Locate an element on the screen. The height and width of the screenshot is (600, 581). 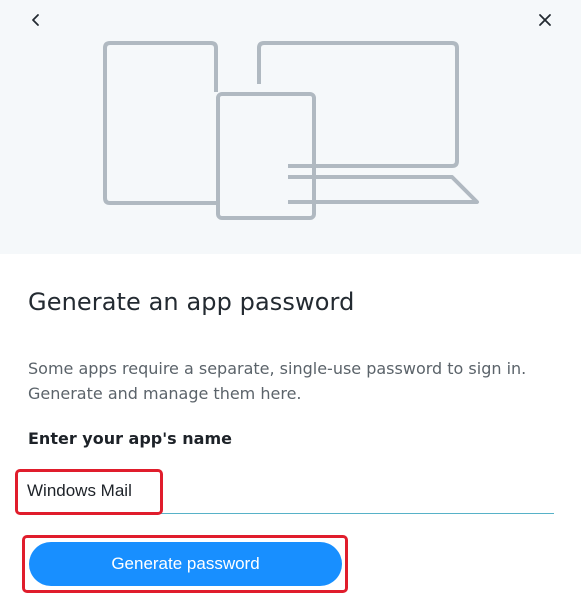
chevron-left-icon is located at coordinates (35, 20).